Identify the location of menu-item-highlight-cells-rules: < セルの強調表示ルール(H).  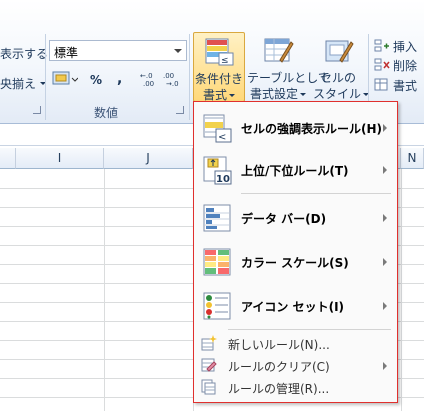
(295, 128).